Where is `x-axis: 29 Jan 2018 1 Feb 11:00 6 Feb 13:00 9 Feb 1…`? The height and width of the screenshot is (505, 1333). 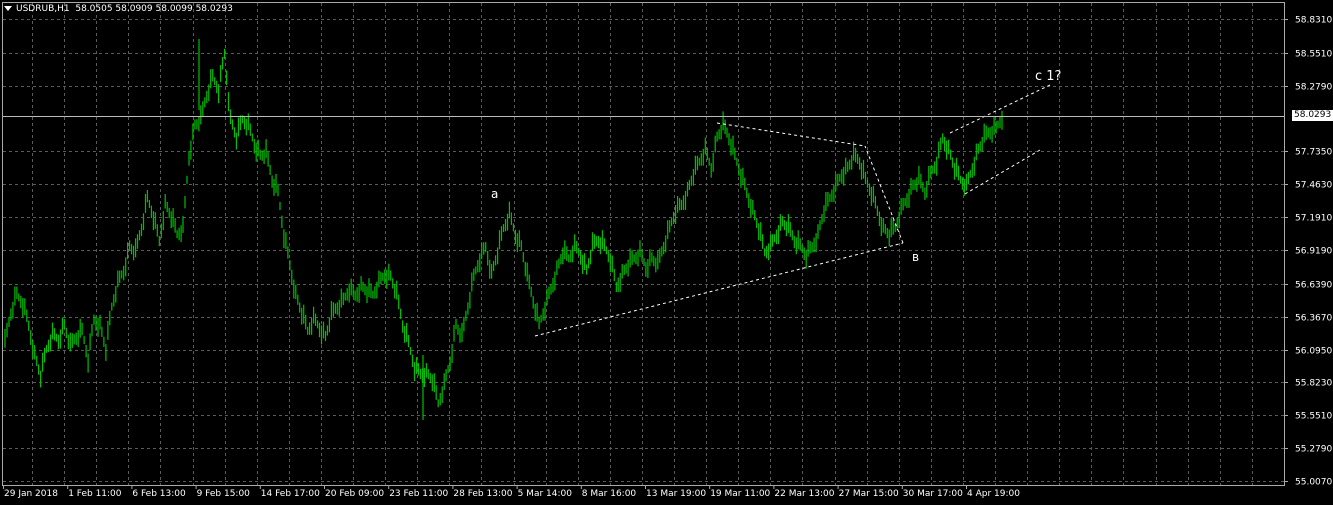 x-axis: 29 Jan 2018 1 Feb 11:00 6 Feb 13:00 9 Feb 1… is located at coordinates (511, 492).